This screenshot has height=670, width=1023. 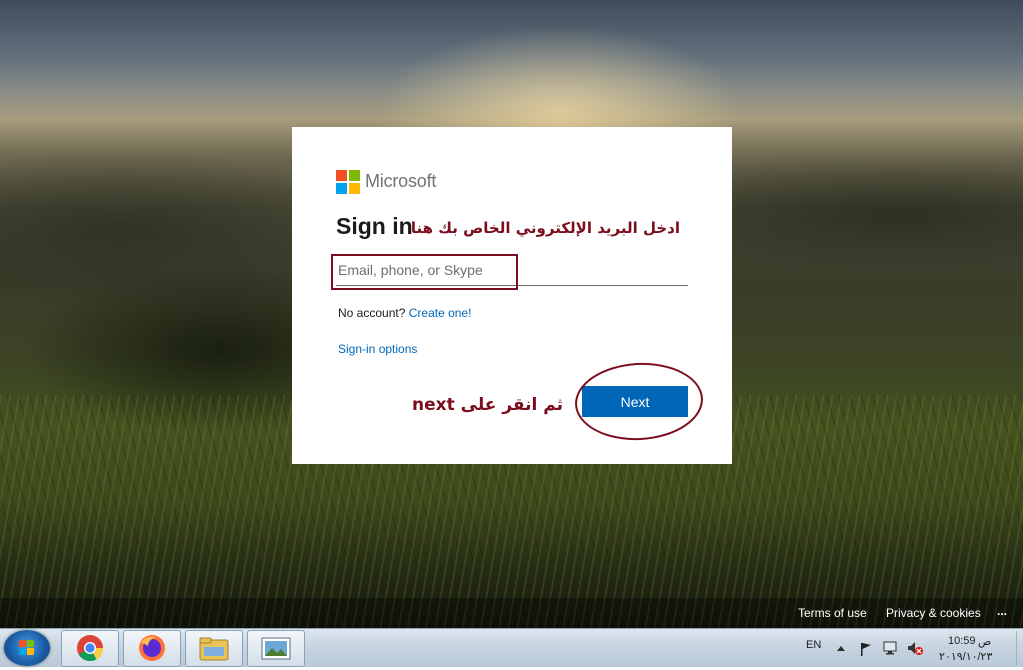 I want to click on microsoft-logo-icon, so click(x=348, y=182).